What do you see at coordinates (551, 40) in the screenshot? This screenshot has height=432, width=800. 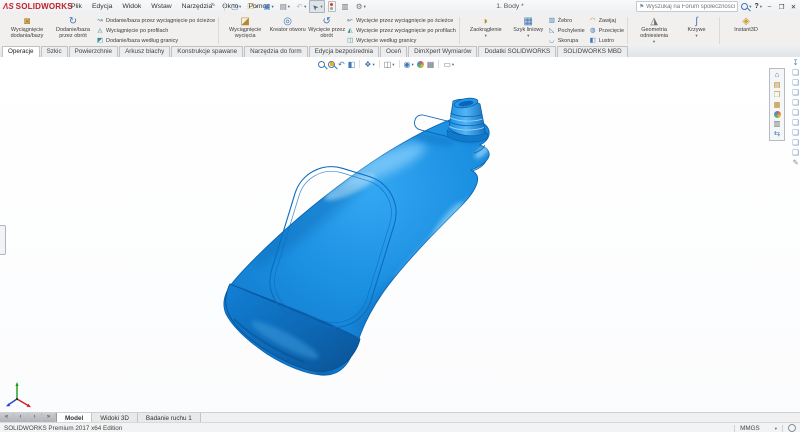 I see `shell-icon: ◡` at bounding box center [551, 40].